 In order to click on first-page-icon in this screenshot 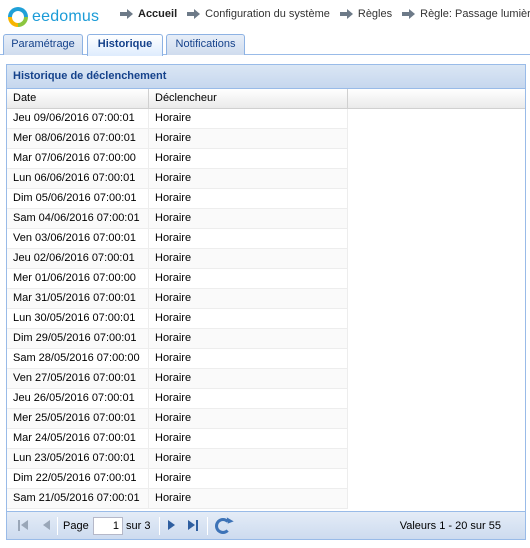, I will do `click(24, 526)`.